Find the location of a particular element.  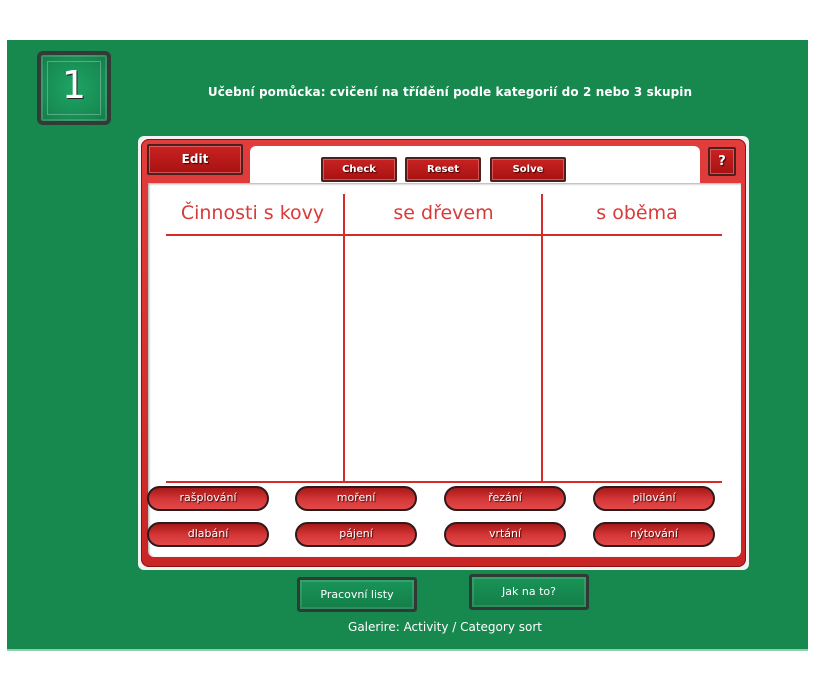

heading-divider is located at coordinates (444, 235).